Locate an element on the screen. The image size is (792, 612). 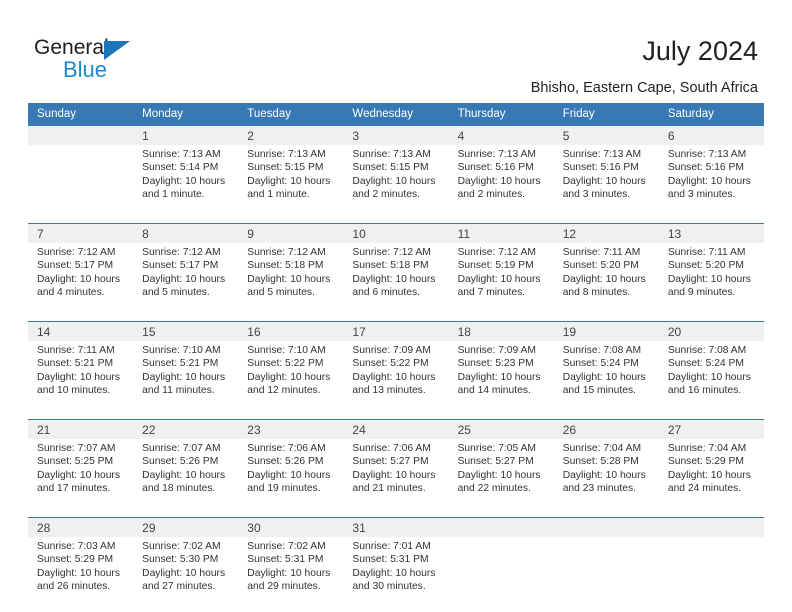
day-number: 28 is located at coordinates (81, 527).